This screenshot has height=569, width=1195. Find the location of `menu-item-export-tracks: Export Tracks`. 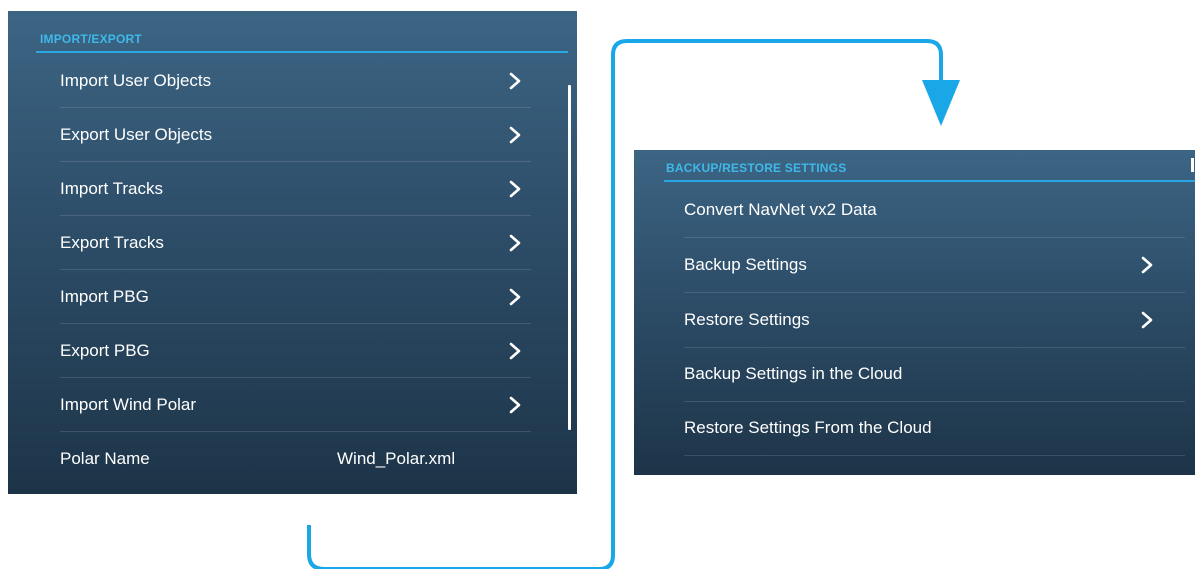

menu-item-export-tracks: Export Tracks is located at coordinates (295, 243).